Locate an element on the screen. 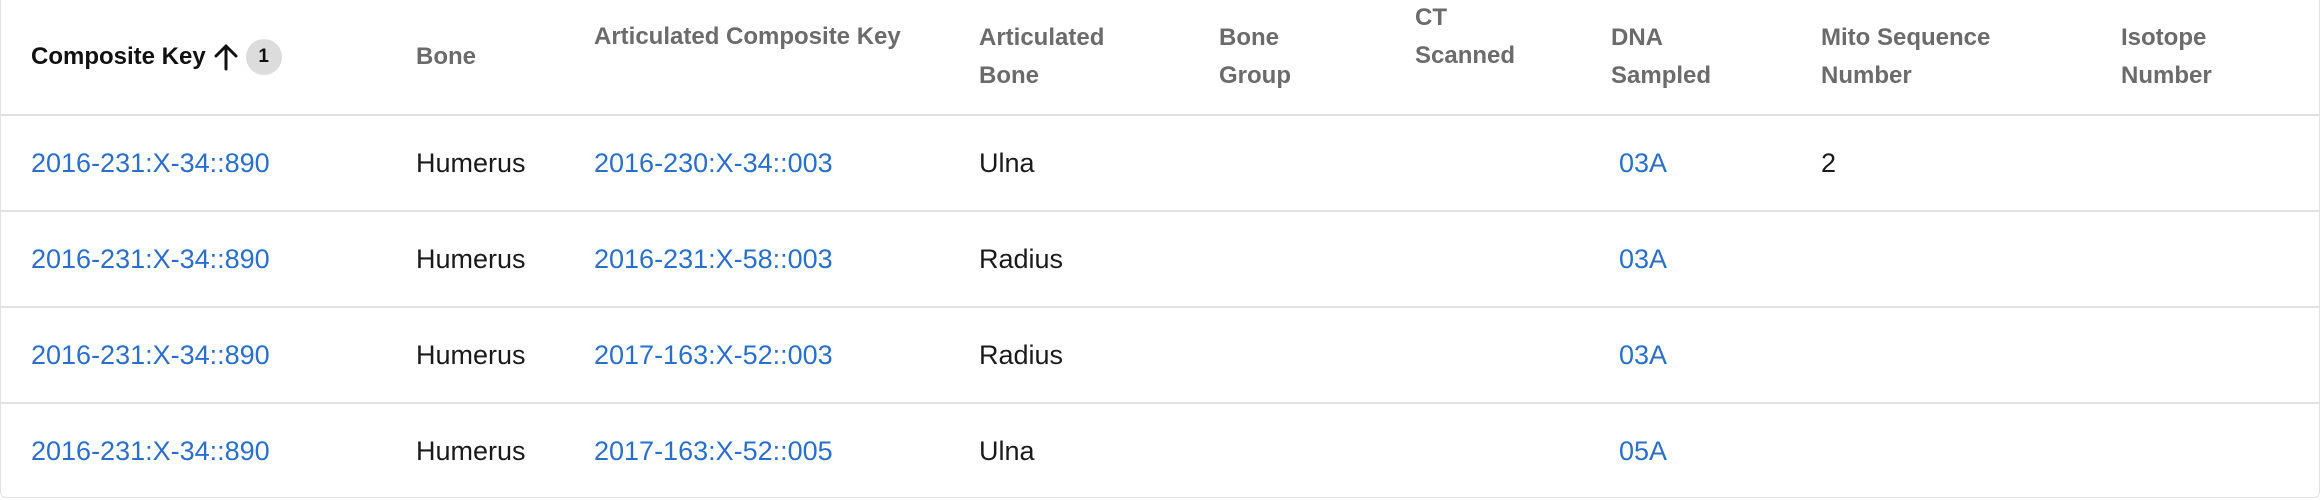 The height and width of the screenshot is (500, 2322). articulated-composite-key-cell: 2017-163:X-52::003 is located at coordinates (786, 355).